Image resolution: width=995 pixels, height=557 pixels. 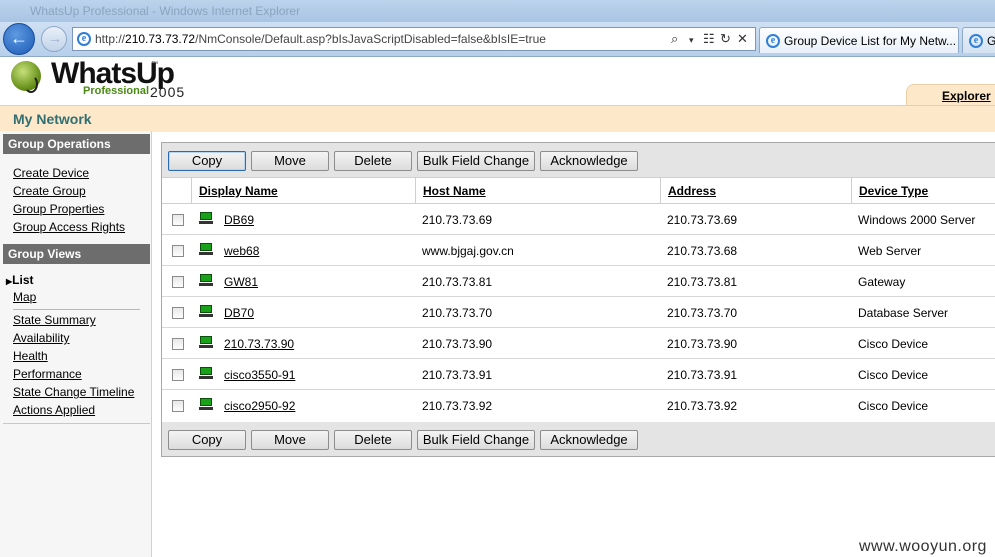 I want to click on device-display-name-link: cisco2950-92, so click(x=259, y=406).